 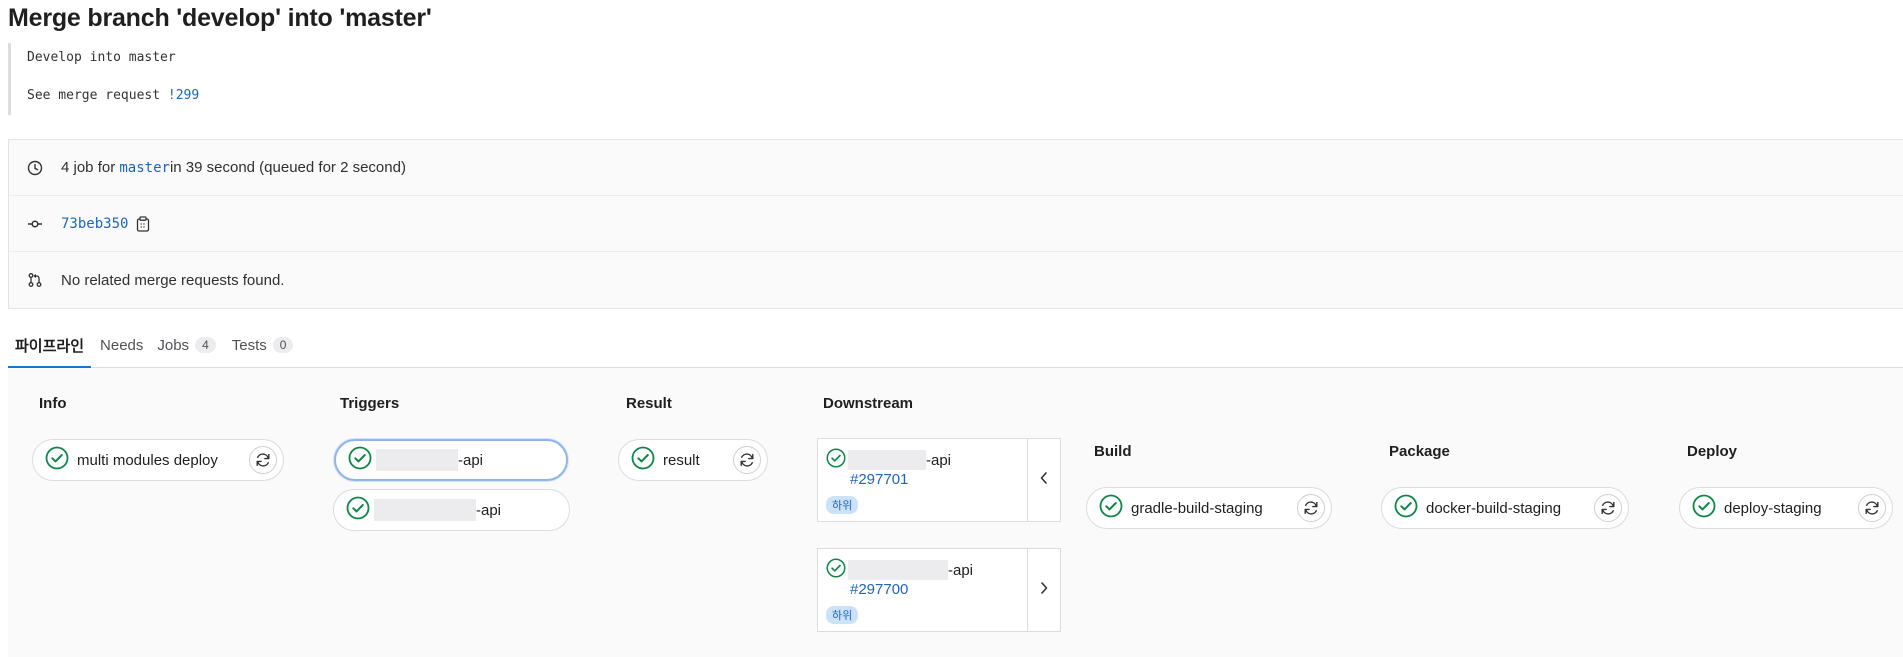 What do you see at coordinates (1786, 508) in the screenshot?
I see `job-deploy-staging: deploy-staging` at bounding box center [1786, 508].